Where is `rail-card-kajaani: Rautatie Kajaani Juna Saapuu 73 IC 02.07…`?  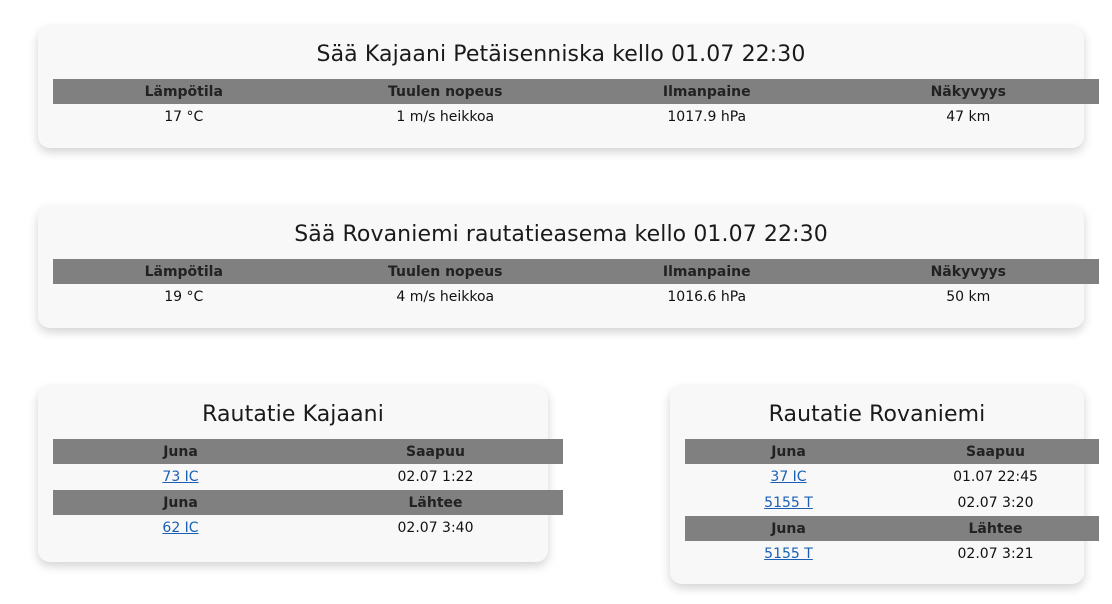 rail-card-kajaani: Rautatie Kajaani Juna Saapuu 73 IC 02.07… is located at coordinates (300, 474).